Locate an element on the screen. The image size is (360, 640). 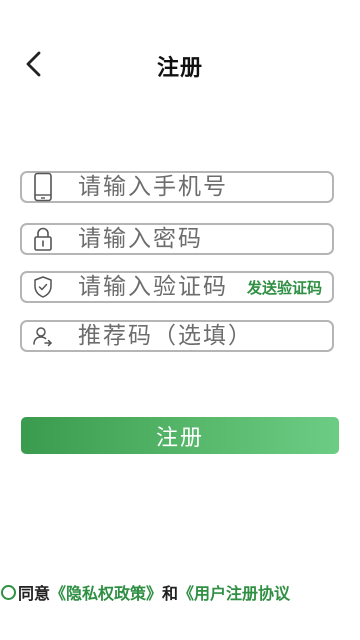
and-text: 和 is located at coordinates (170, 593).